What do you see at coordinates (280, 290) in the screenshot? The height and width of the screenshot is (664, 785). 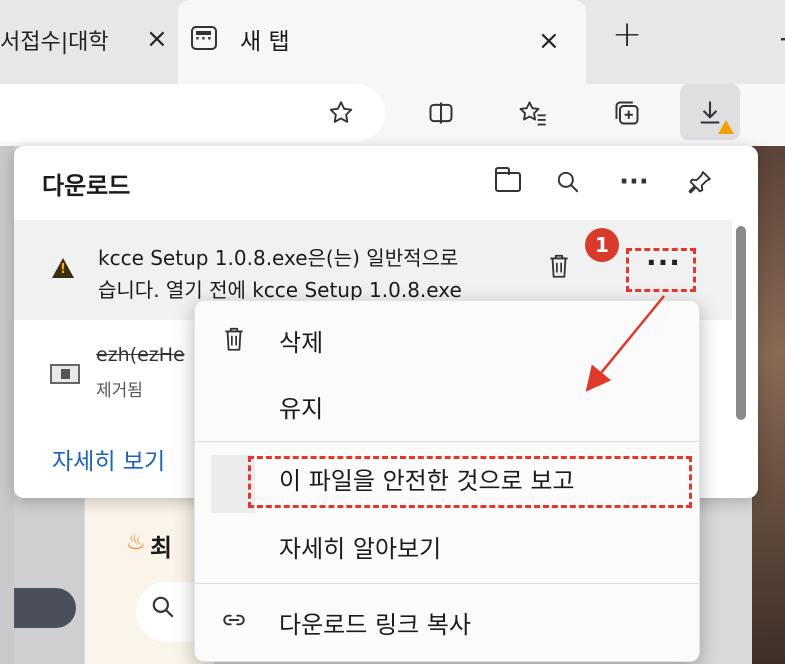 I see `download-warning-text-2: 습니다. 열기 전에 kcce Setup 1.0.8.exe` at bounding box center [280, 290].